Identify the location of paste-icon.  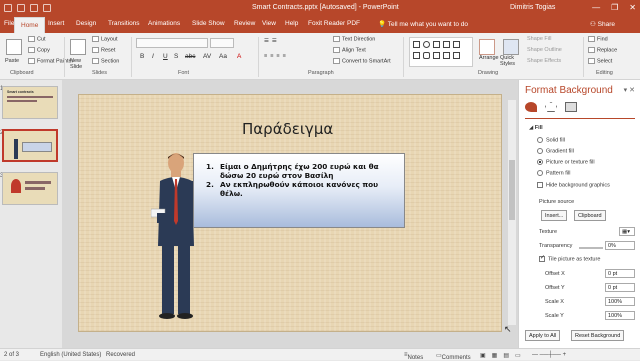
(14, 47).